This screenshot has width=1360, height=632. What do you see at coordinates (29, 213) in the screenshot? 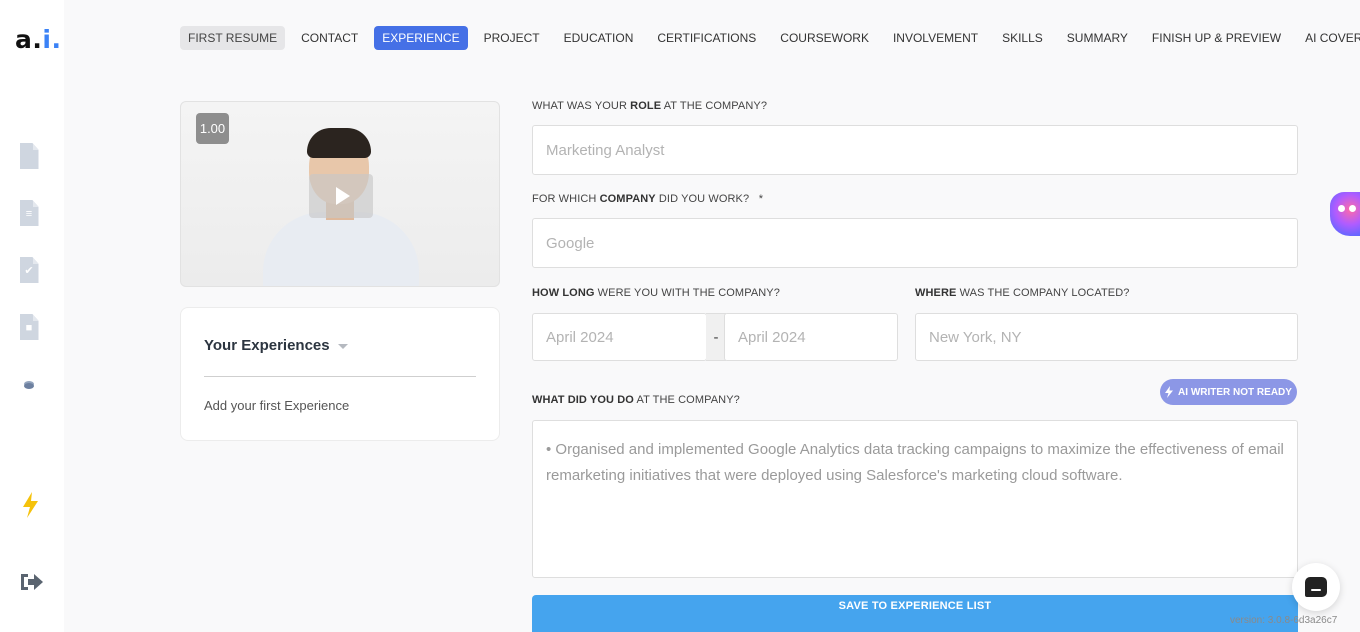
I see `text-doc-icon: ≡` at bounding box center [29, 213].